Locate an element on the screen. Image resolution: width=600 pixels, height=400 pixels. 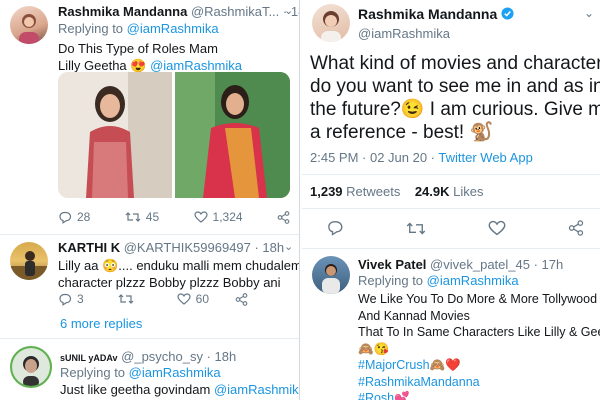
like-button: 1,324 is located at coordinates (218, 217).